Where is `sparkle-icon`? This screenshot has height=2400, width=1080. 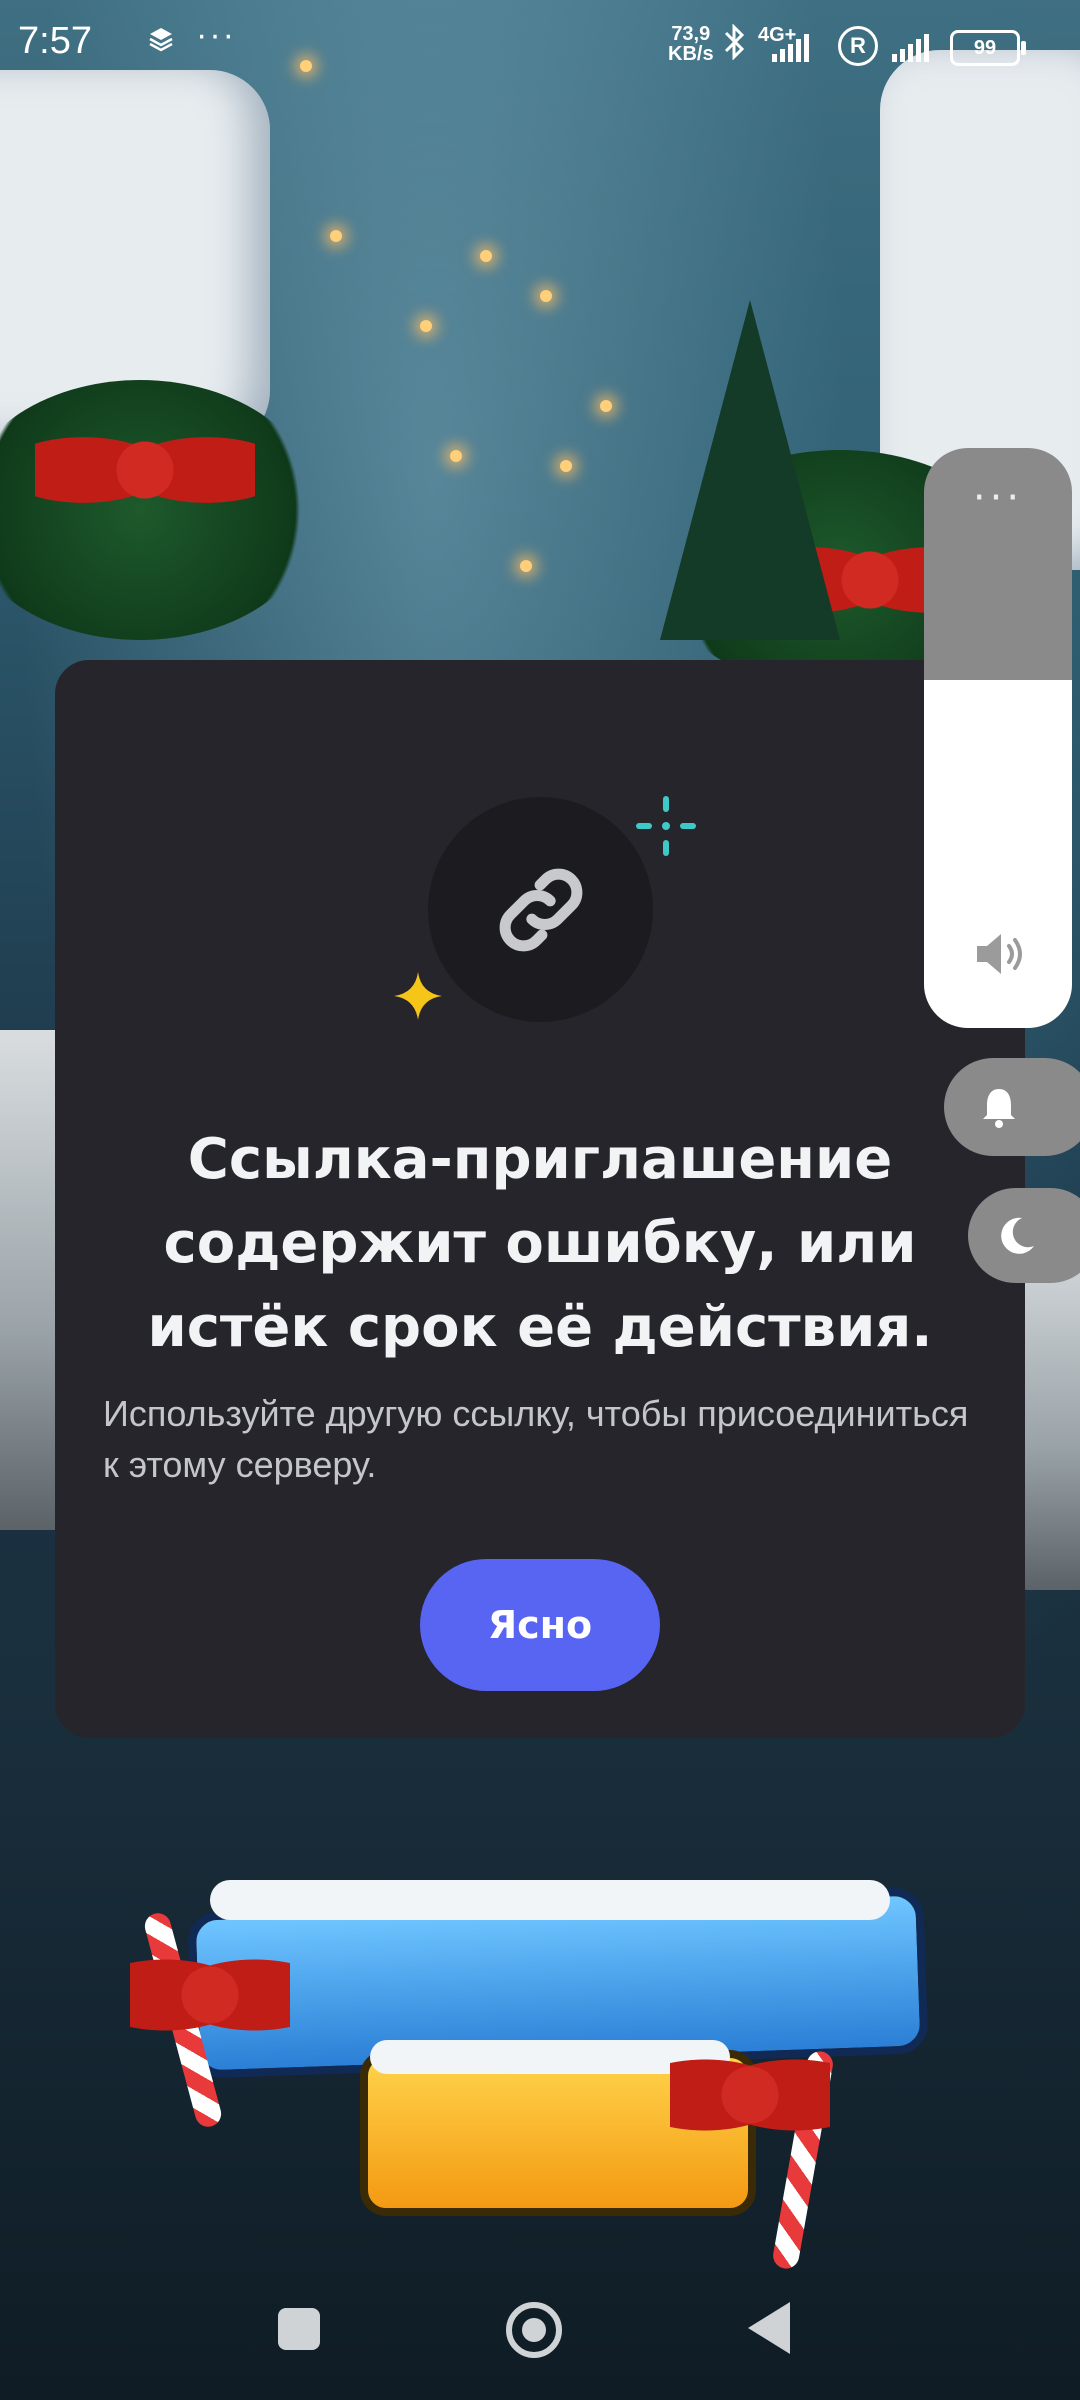
sparkle-icon is located at coordinates (666, 826).